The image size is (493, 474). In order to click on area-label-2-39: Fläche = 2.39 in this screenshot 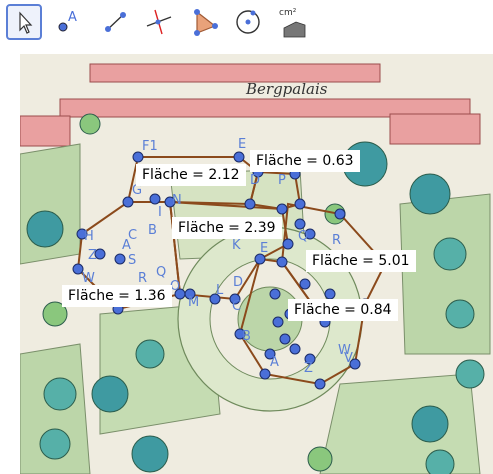, I will do `click(227, 228)`.